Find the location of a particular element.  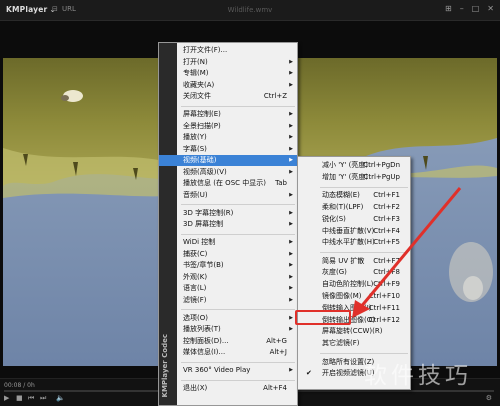

annotation-layer is located at coordinates (407, 252).